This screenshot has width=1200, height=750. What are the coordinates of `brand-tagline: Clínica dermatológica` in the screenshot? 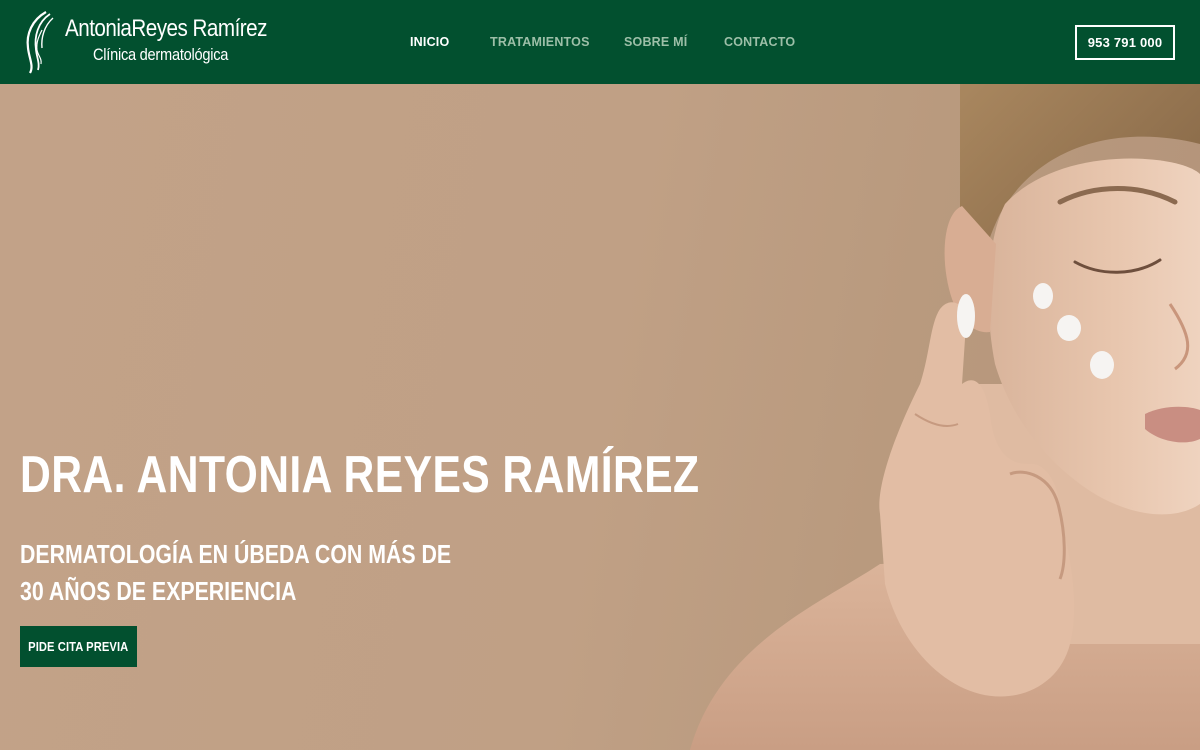 It's located at (161, 54).